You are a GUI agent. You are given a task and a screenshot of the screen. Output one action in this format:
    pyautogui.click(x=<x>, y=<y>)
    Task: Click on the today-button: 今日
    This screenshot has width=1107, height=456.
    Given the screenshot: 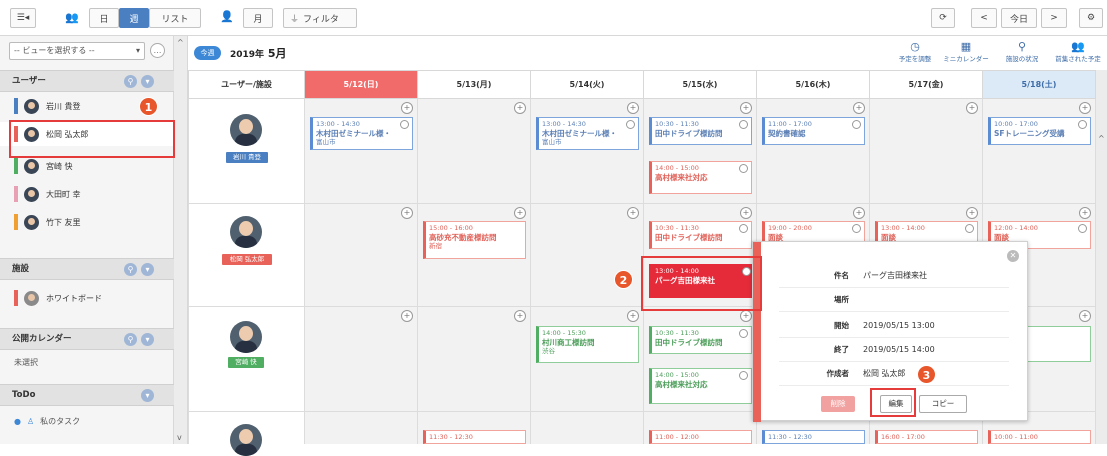 What is the action you would take?
    pyautogui.click(x=1019, y=18)
    